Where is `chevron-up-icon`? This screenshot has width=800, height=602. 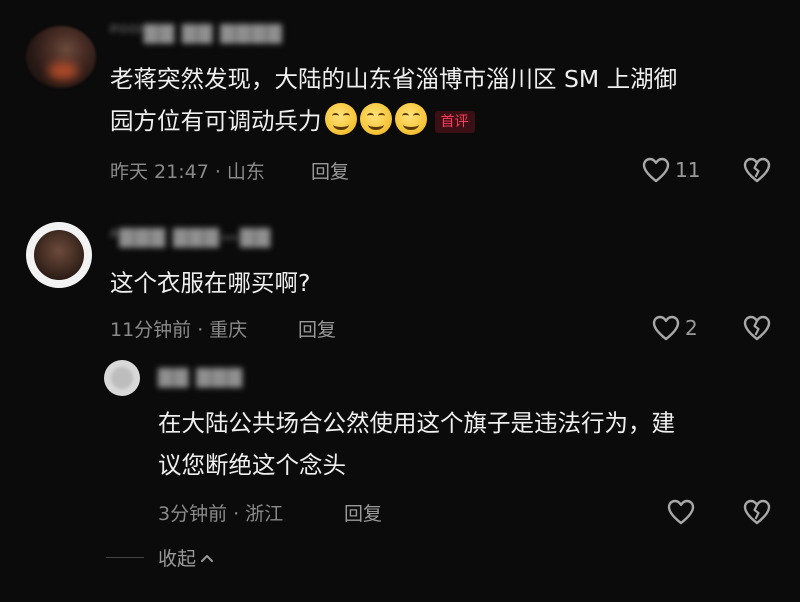
chevron-up-icon is located at coordinates (207, 558).